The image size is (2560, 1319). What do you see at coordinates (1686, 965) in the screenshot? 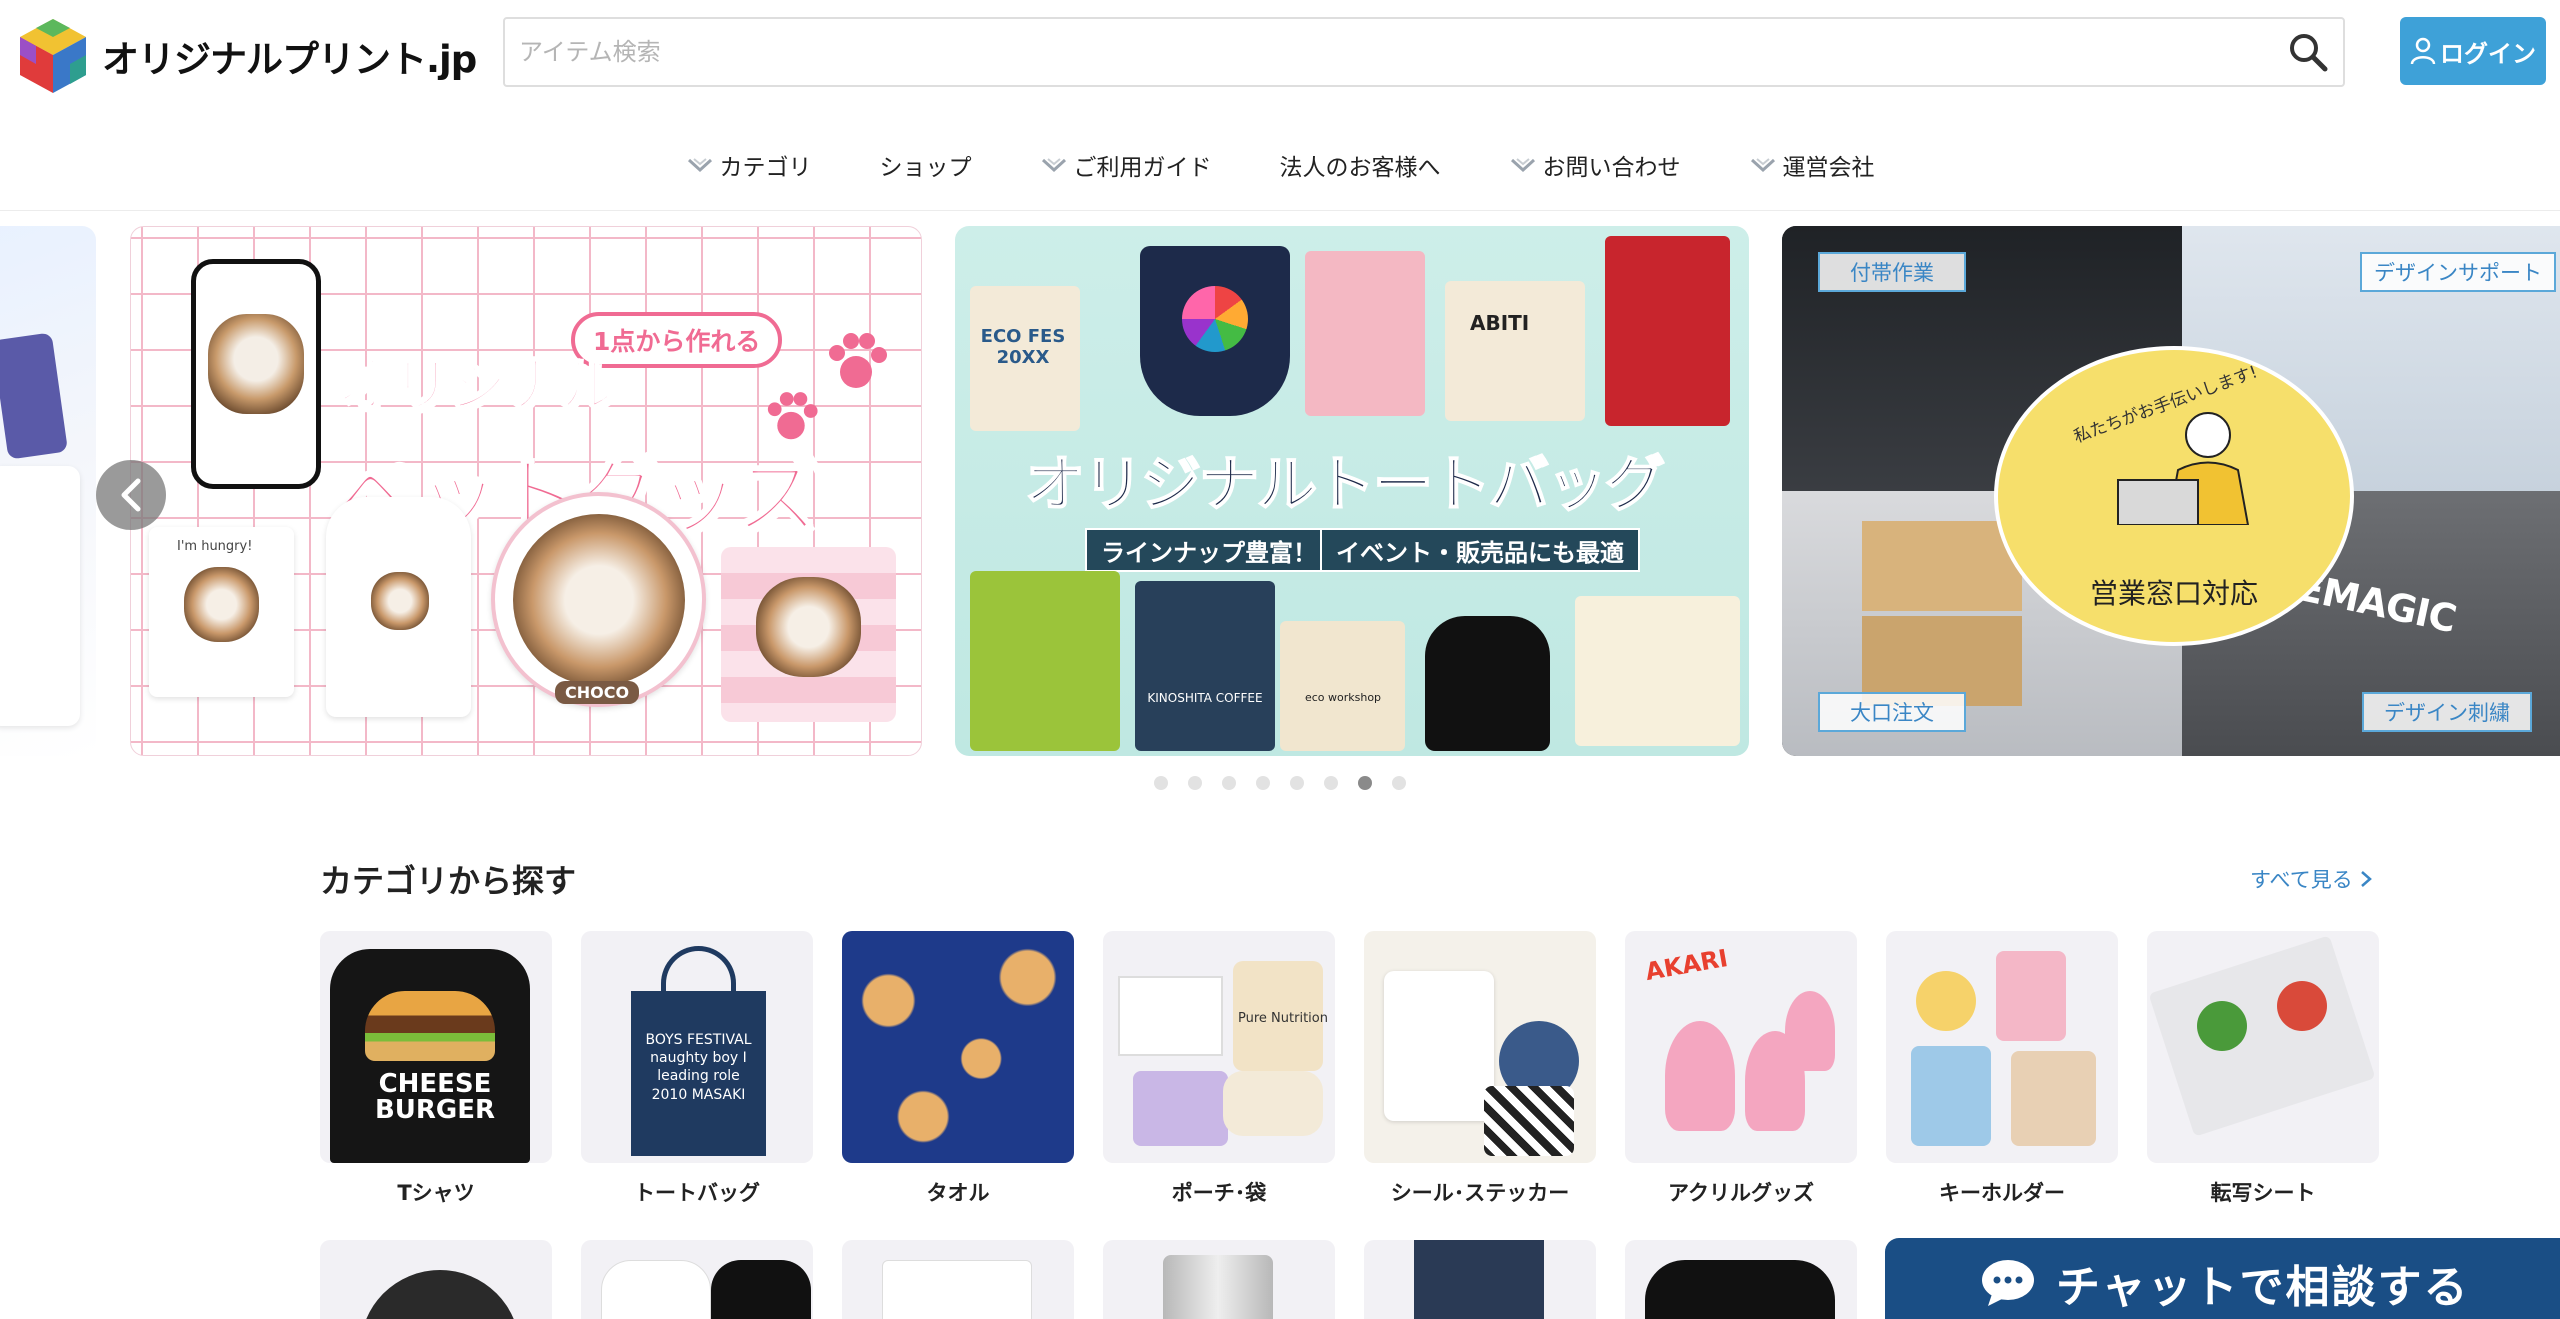
I see `category-image-text: AKARI` at bounding box center [1686, 965].